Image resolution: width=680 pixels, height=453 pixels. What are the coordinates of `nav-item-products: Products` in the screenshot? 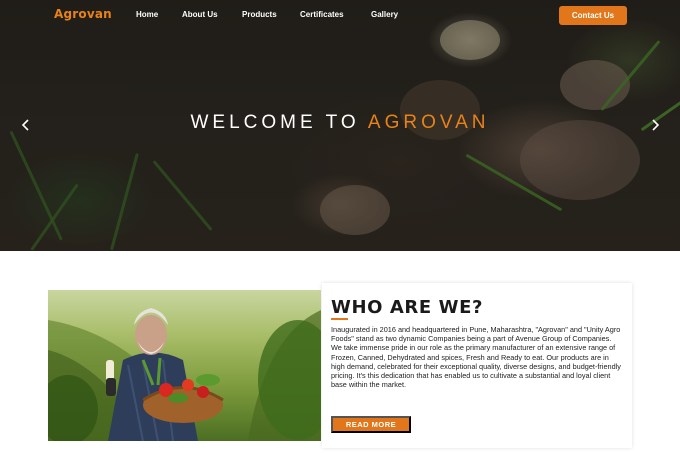 It's located at (259, 14).